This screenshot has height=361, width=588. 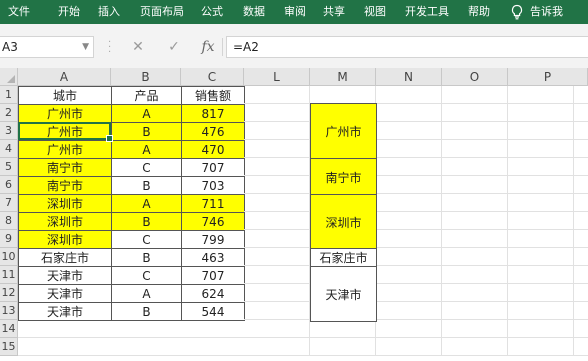 I want to click on tab-review: 审阅, so click(x=295, y=12).